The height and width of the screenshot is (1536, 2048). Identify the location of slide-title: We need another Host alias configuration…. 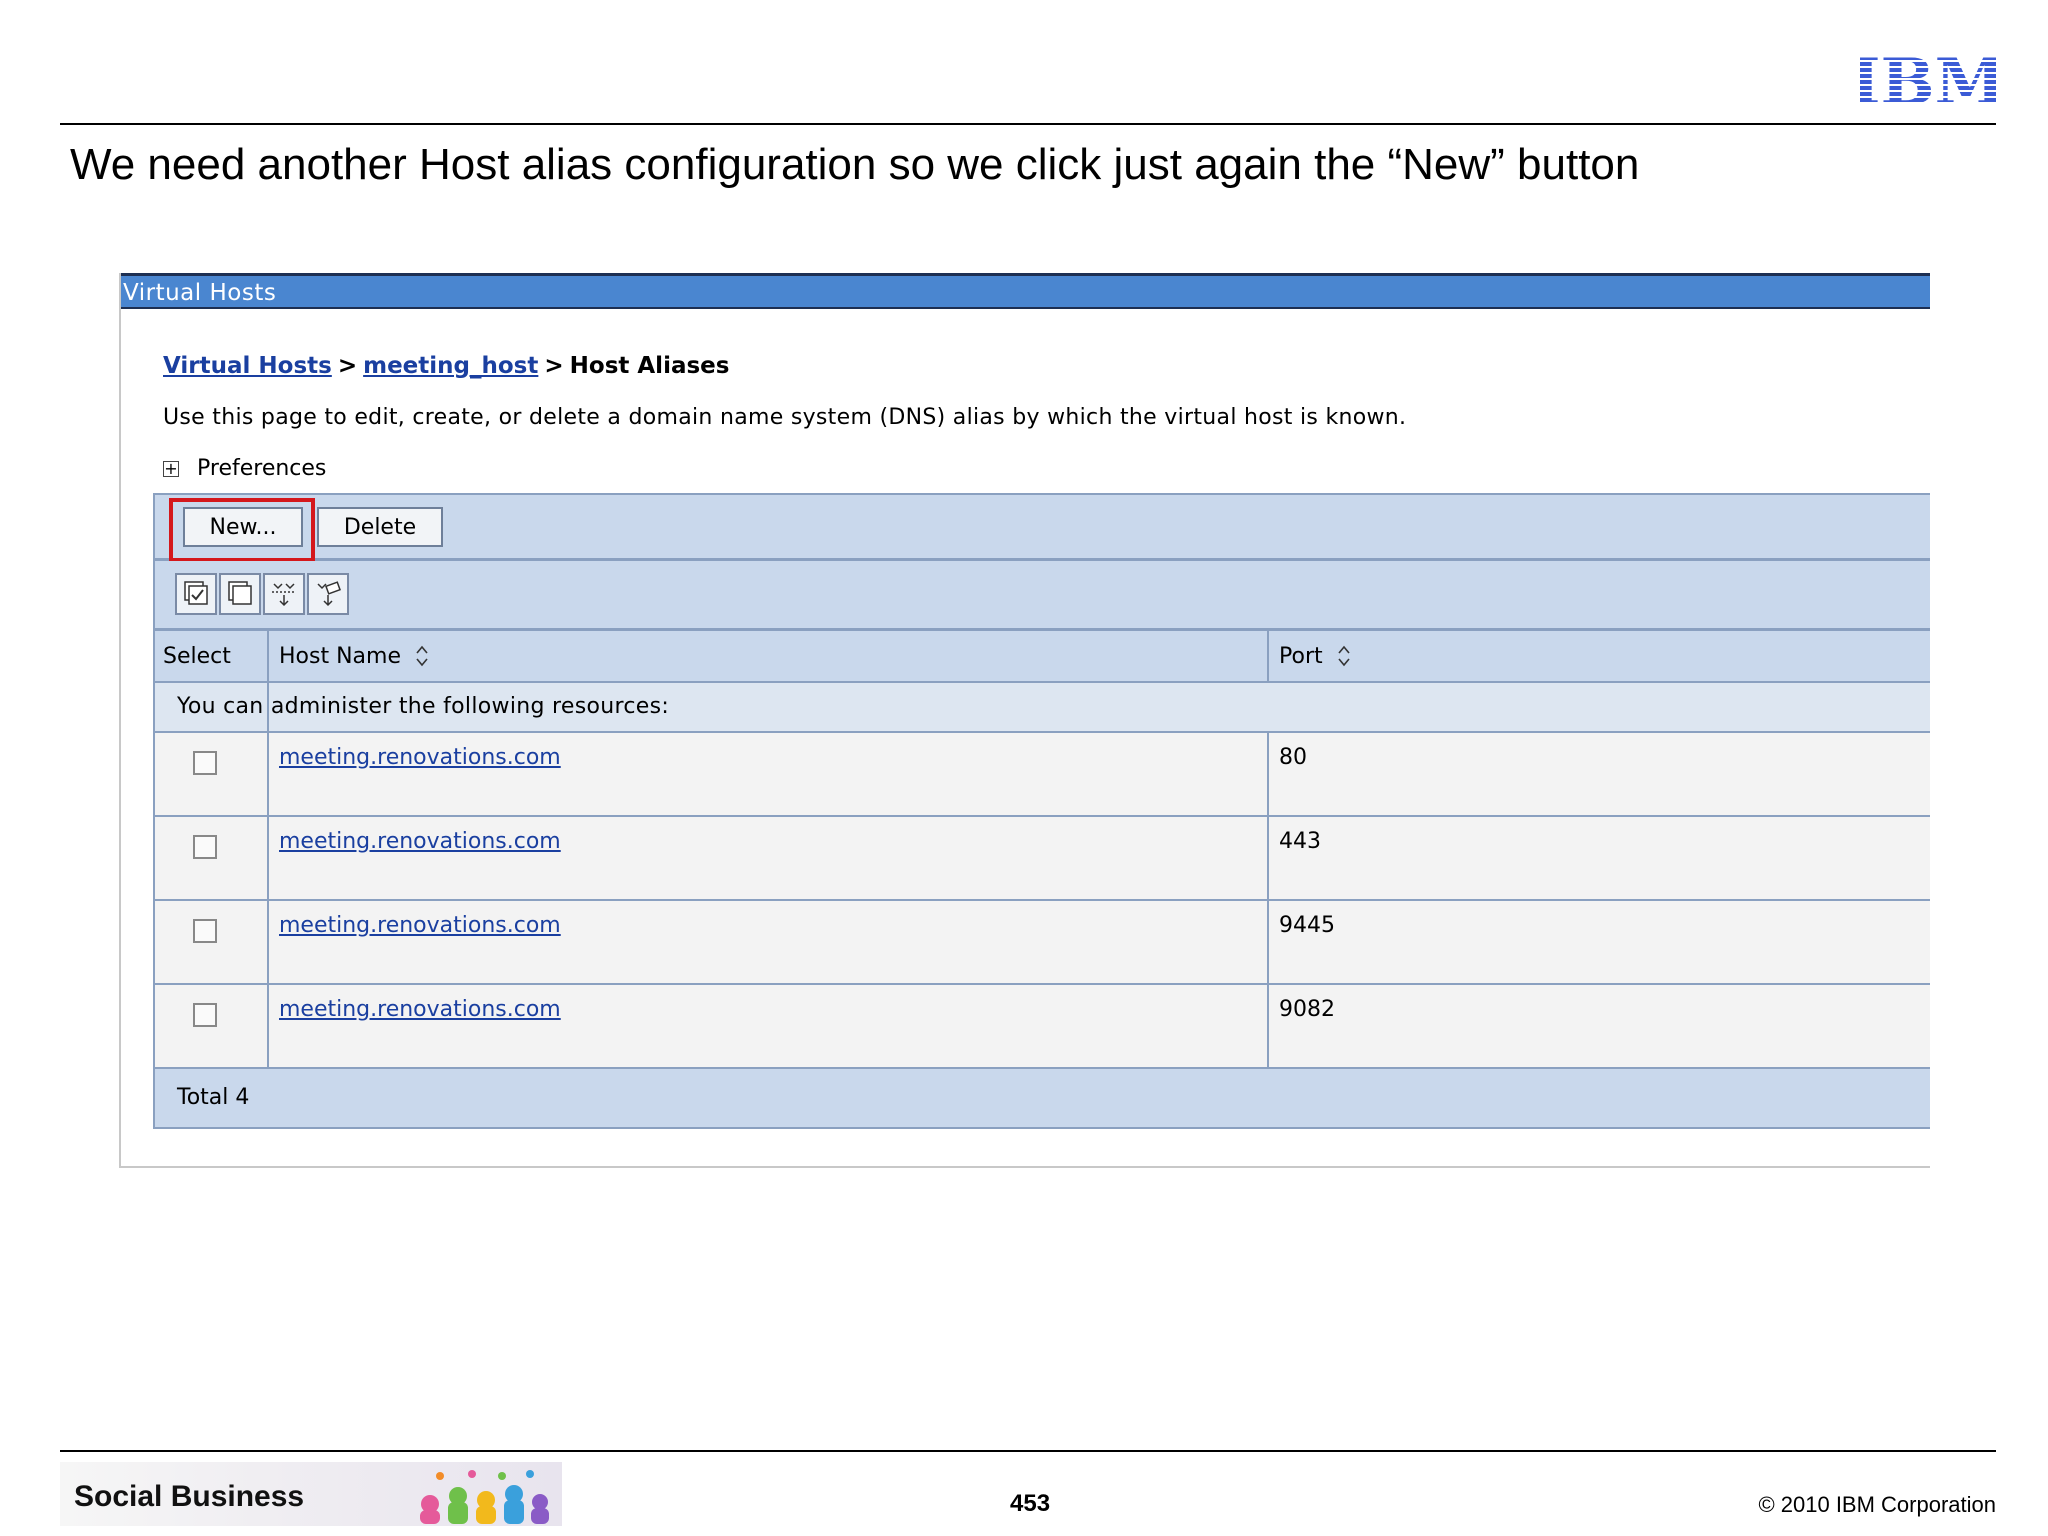
(855, 164).